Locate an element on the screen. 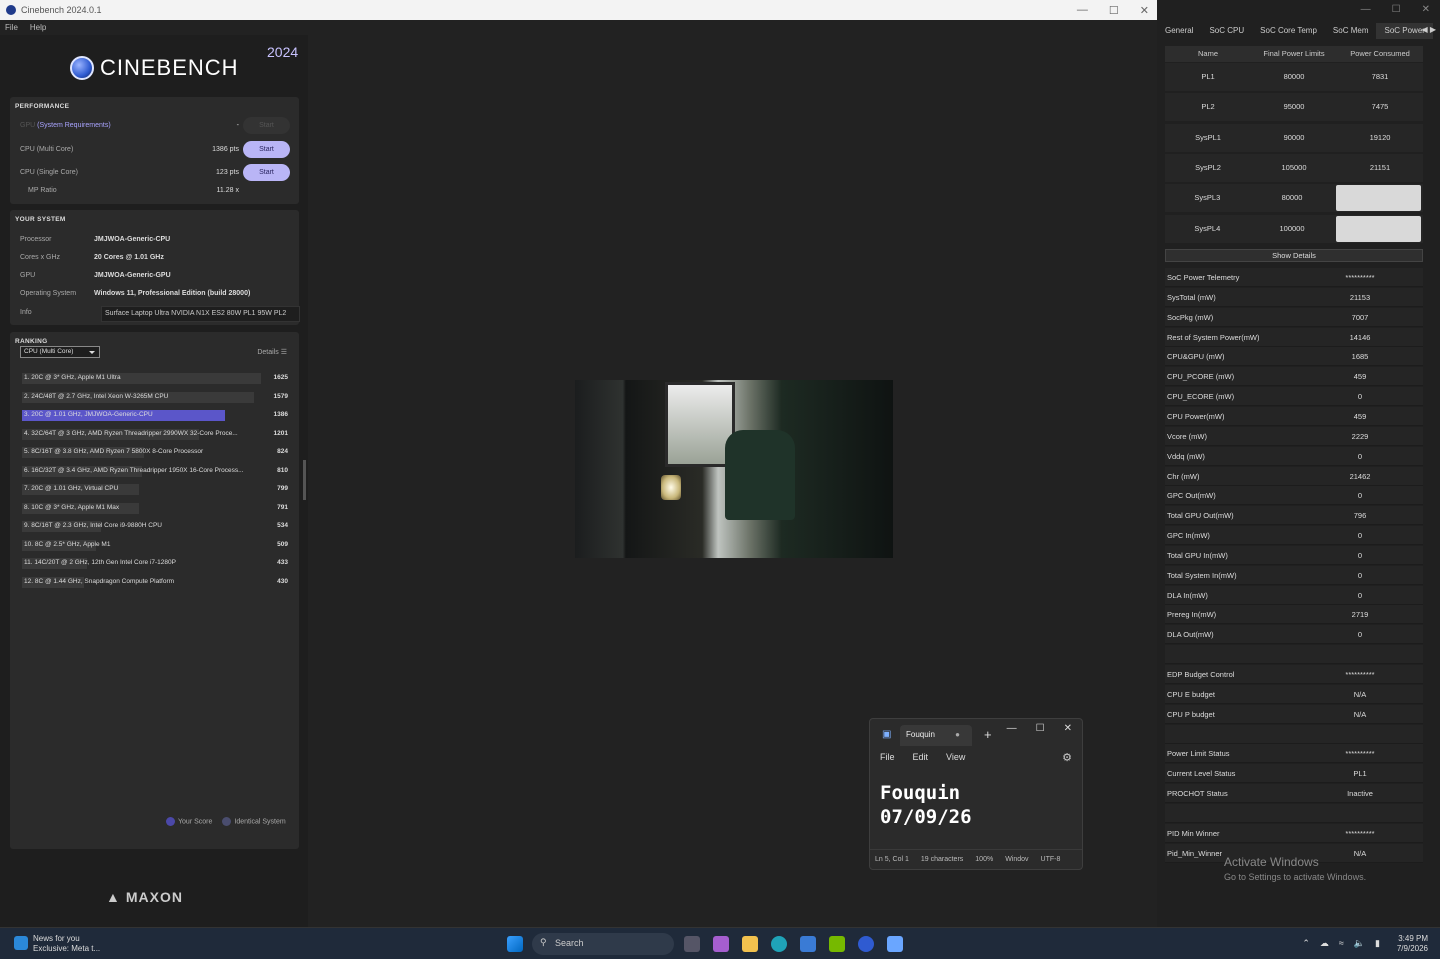 The width and height of the screenshot is (1440, 959). menu-file: File is located at coordinates (11, 27).